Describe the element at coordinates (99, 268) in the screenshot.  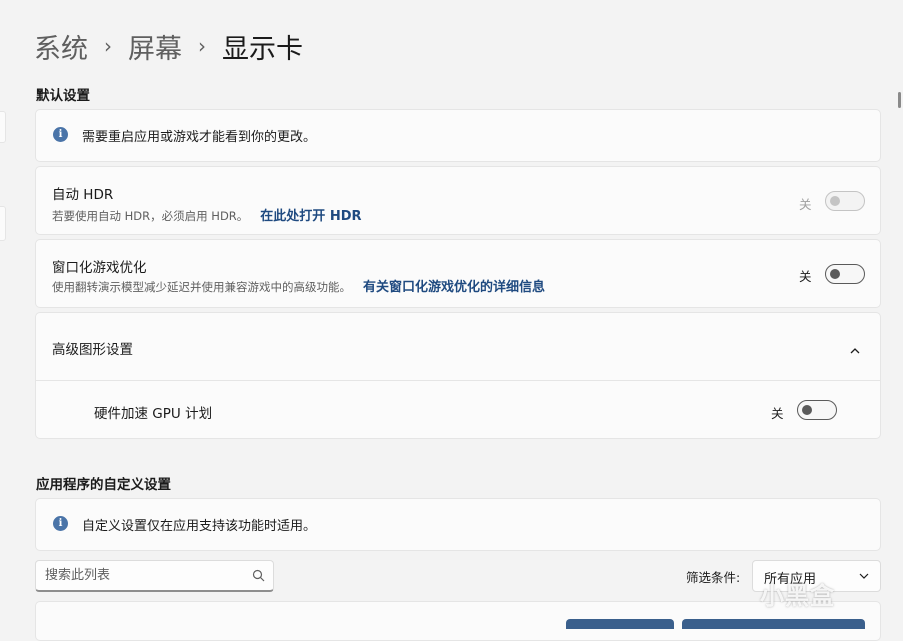
I see `setting-title: 窗口化游戏优化` at that location.